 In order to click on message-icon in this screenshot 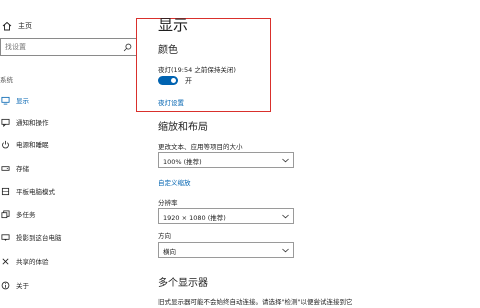, I will do `click(5, 122)`.